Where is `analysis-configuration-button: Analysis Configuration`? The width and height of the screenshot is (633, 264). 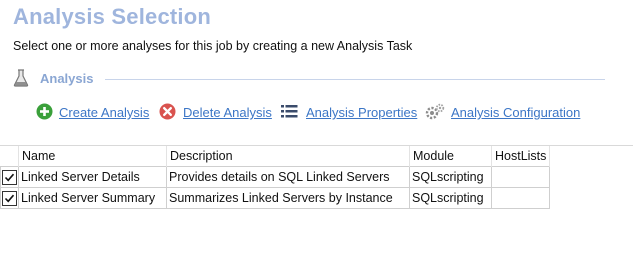
analysis-configuration-button: Analysis Configuration is located at coordinates (505, 112).